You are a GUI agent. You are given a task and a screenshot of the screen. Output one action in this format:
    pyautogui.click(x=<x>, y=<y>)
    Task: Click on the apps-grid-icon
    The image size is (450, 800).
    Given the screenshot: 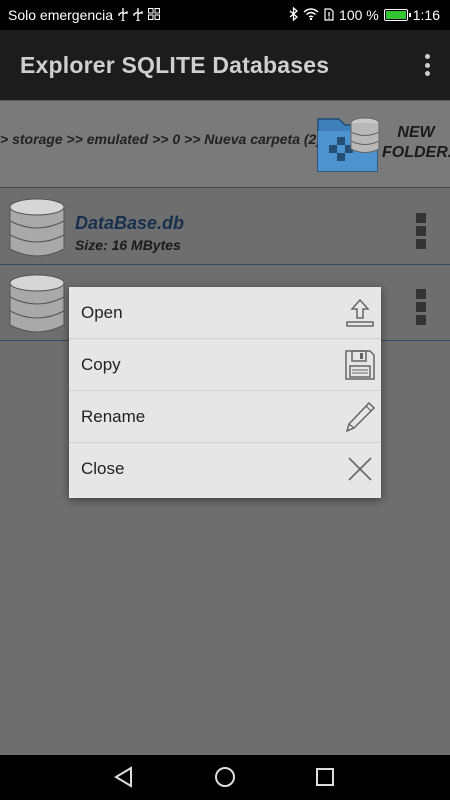 What is the action you would take?
    pyautogui.click(x=154, y=15)
    